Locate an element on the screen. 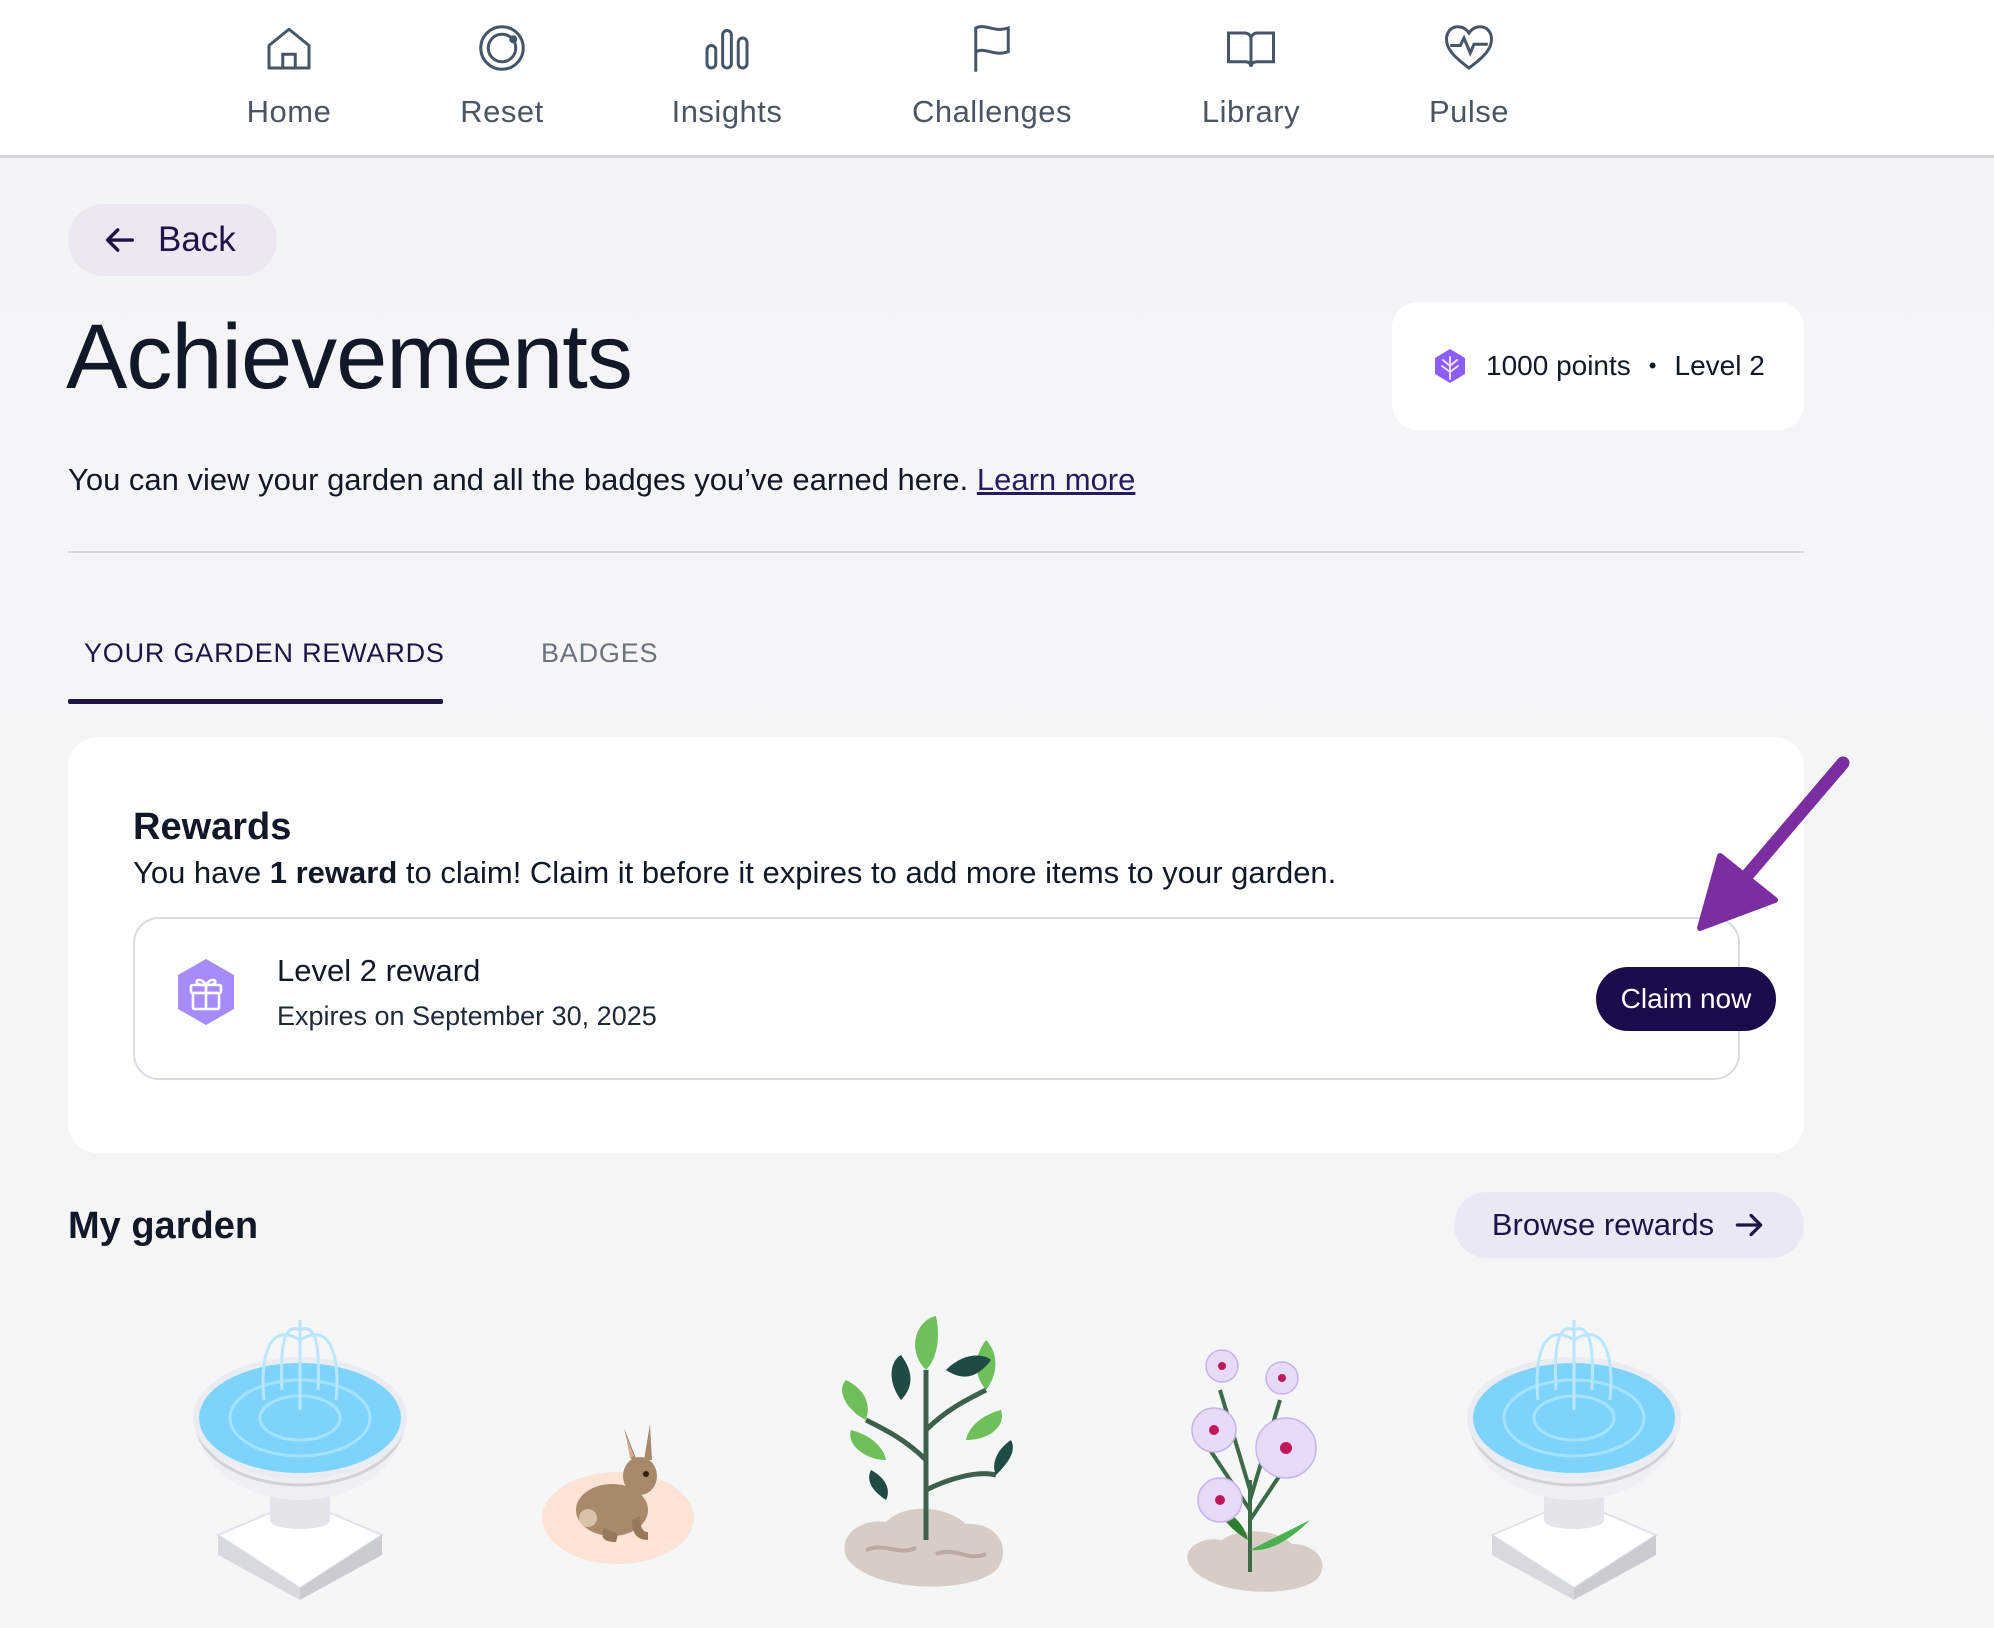 This screenshot has width=1994, height=1628. leaf-icon is located at coordinates (1450, 366).